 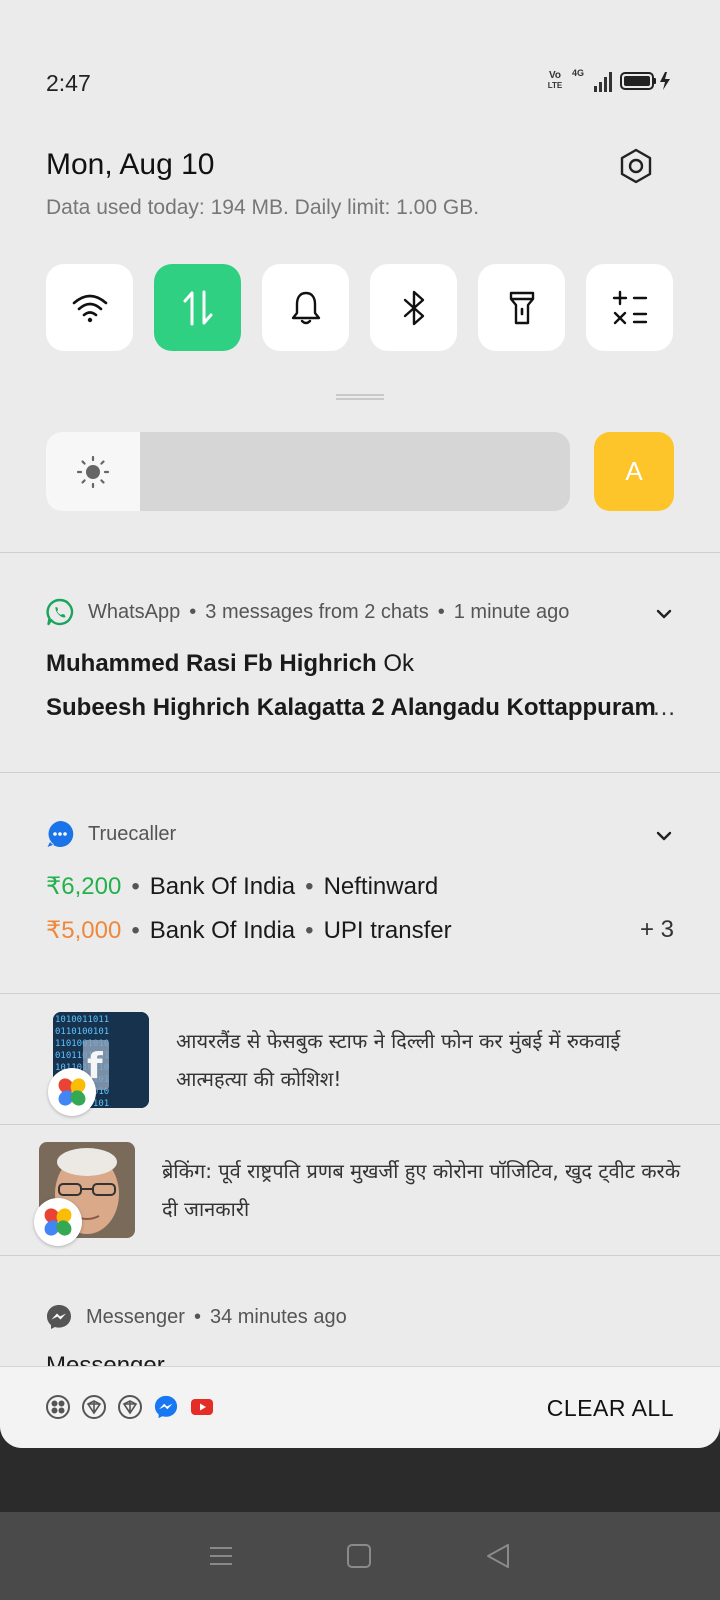 I want to click on sound-tile, so click(x=305, y=307).